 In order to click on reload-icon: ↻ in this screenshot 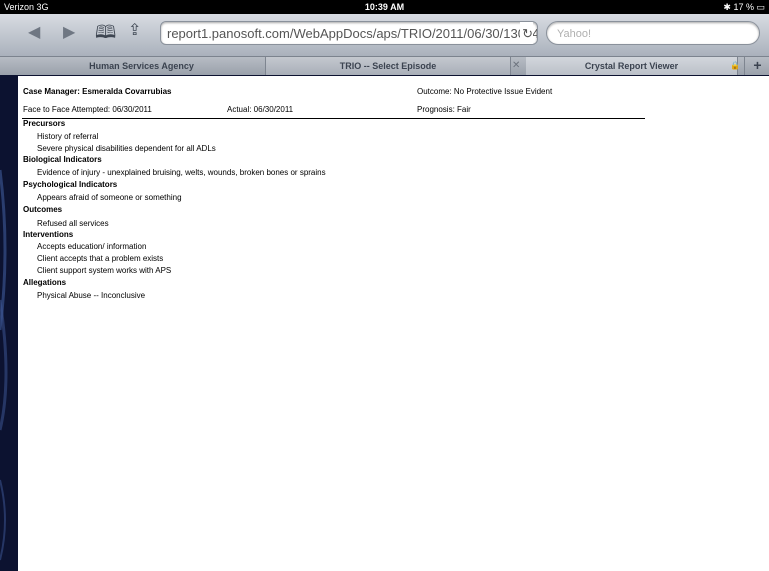, I will do `click(526, 33)`.